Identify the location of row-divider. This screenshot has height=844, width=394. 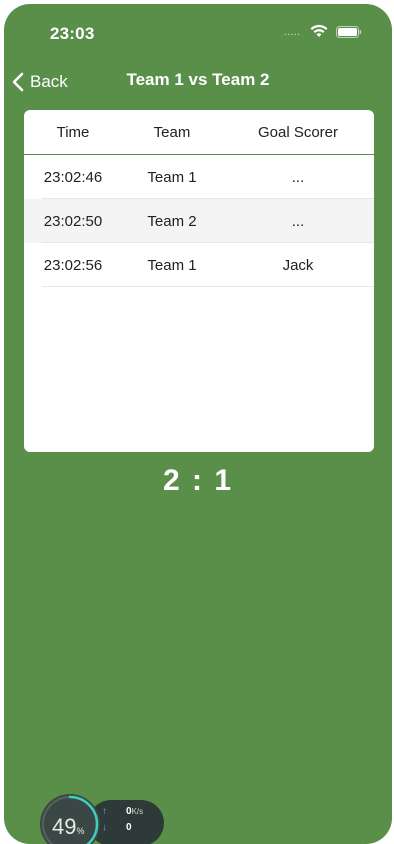
(208, 286).